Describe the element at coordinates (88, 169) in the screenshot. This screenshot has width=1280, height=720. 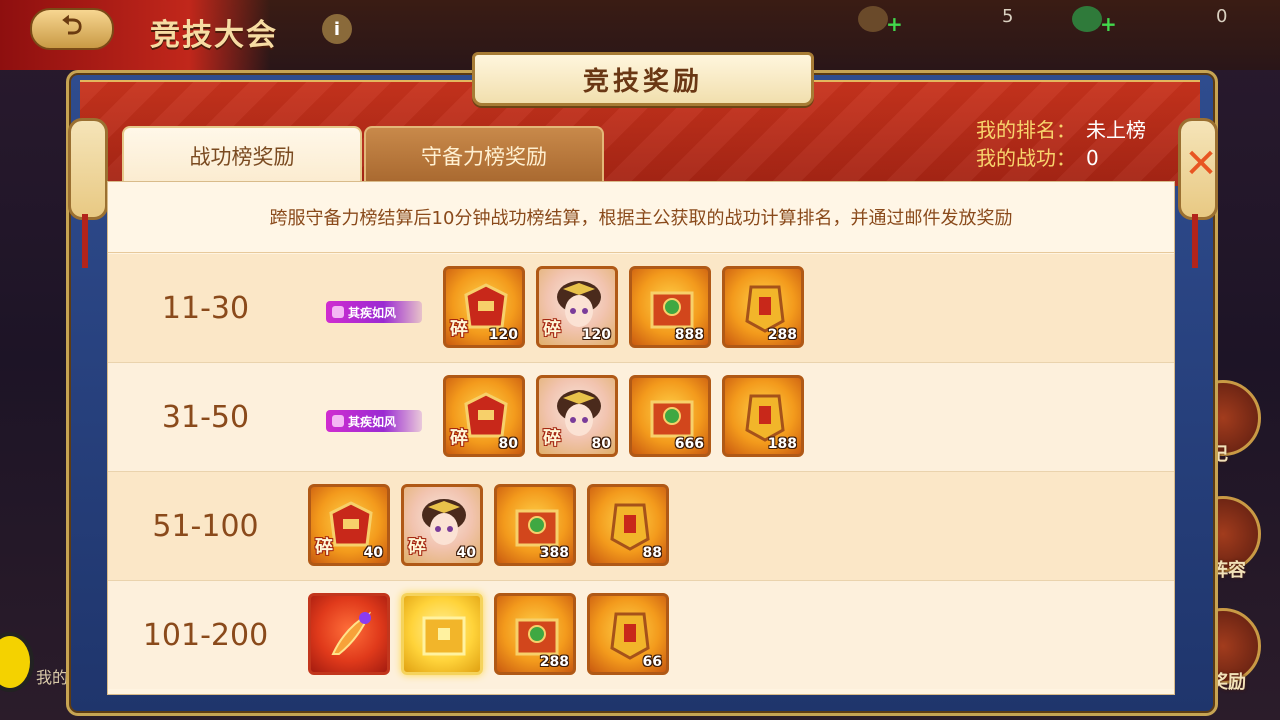
I see `lantern-left-icon` at that location.